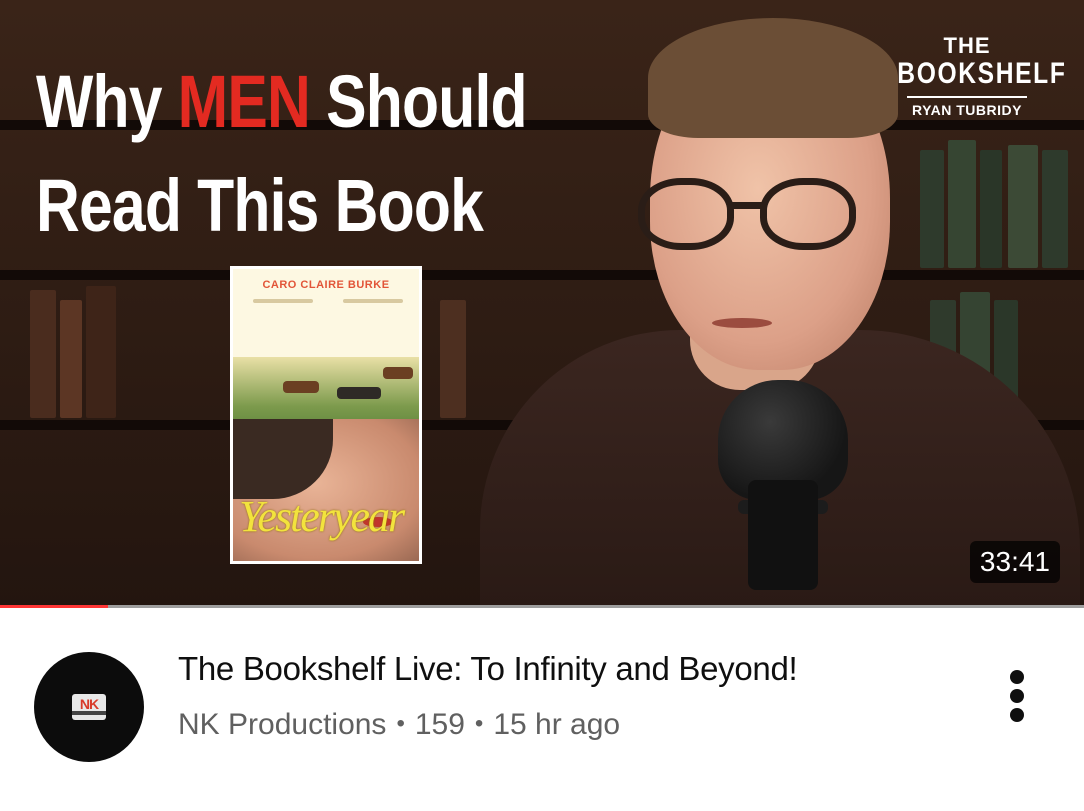 The height and width of the screenshot is (811, 1084). I want to click on upload-age: 15 hr ago, so click(557, 724).